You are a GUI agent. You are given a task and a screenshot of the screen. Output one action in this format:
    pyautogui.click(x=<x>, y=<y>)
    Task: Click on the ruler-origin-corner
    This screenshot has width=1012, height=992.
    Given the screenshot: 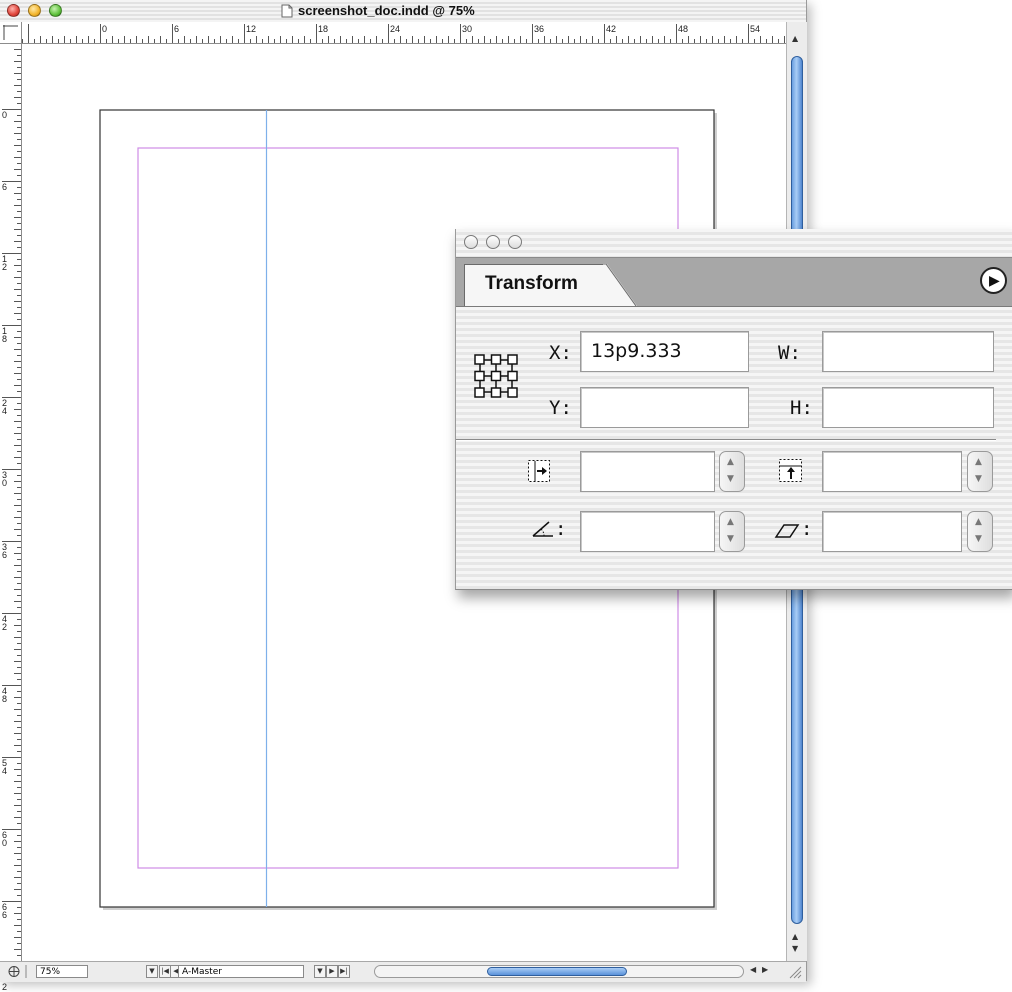 What is the action you would take?
    pyautogui.click(x=11, y=33)
    